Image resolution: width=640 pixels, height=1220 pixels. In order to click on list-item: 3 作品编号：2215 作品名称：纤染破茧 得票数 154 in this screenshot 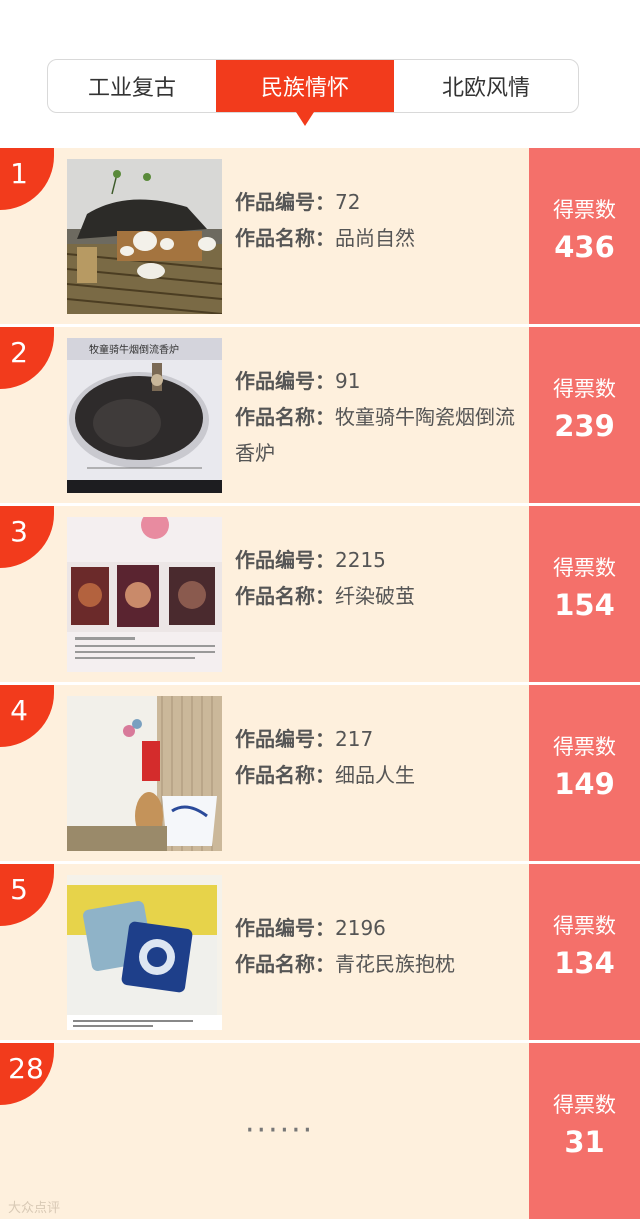, I will do `click(320, 595)`.